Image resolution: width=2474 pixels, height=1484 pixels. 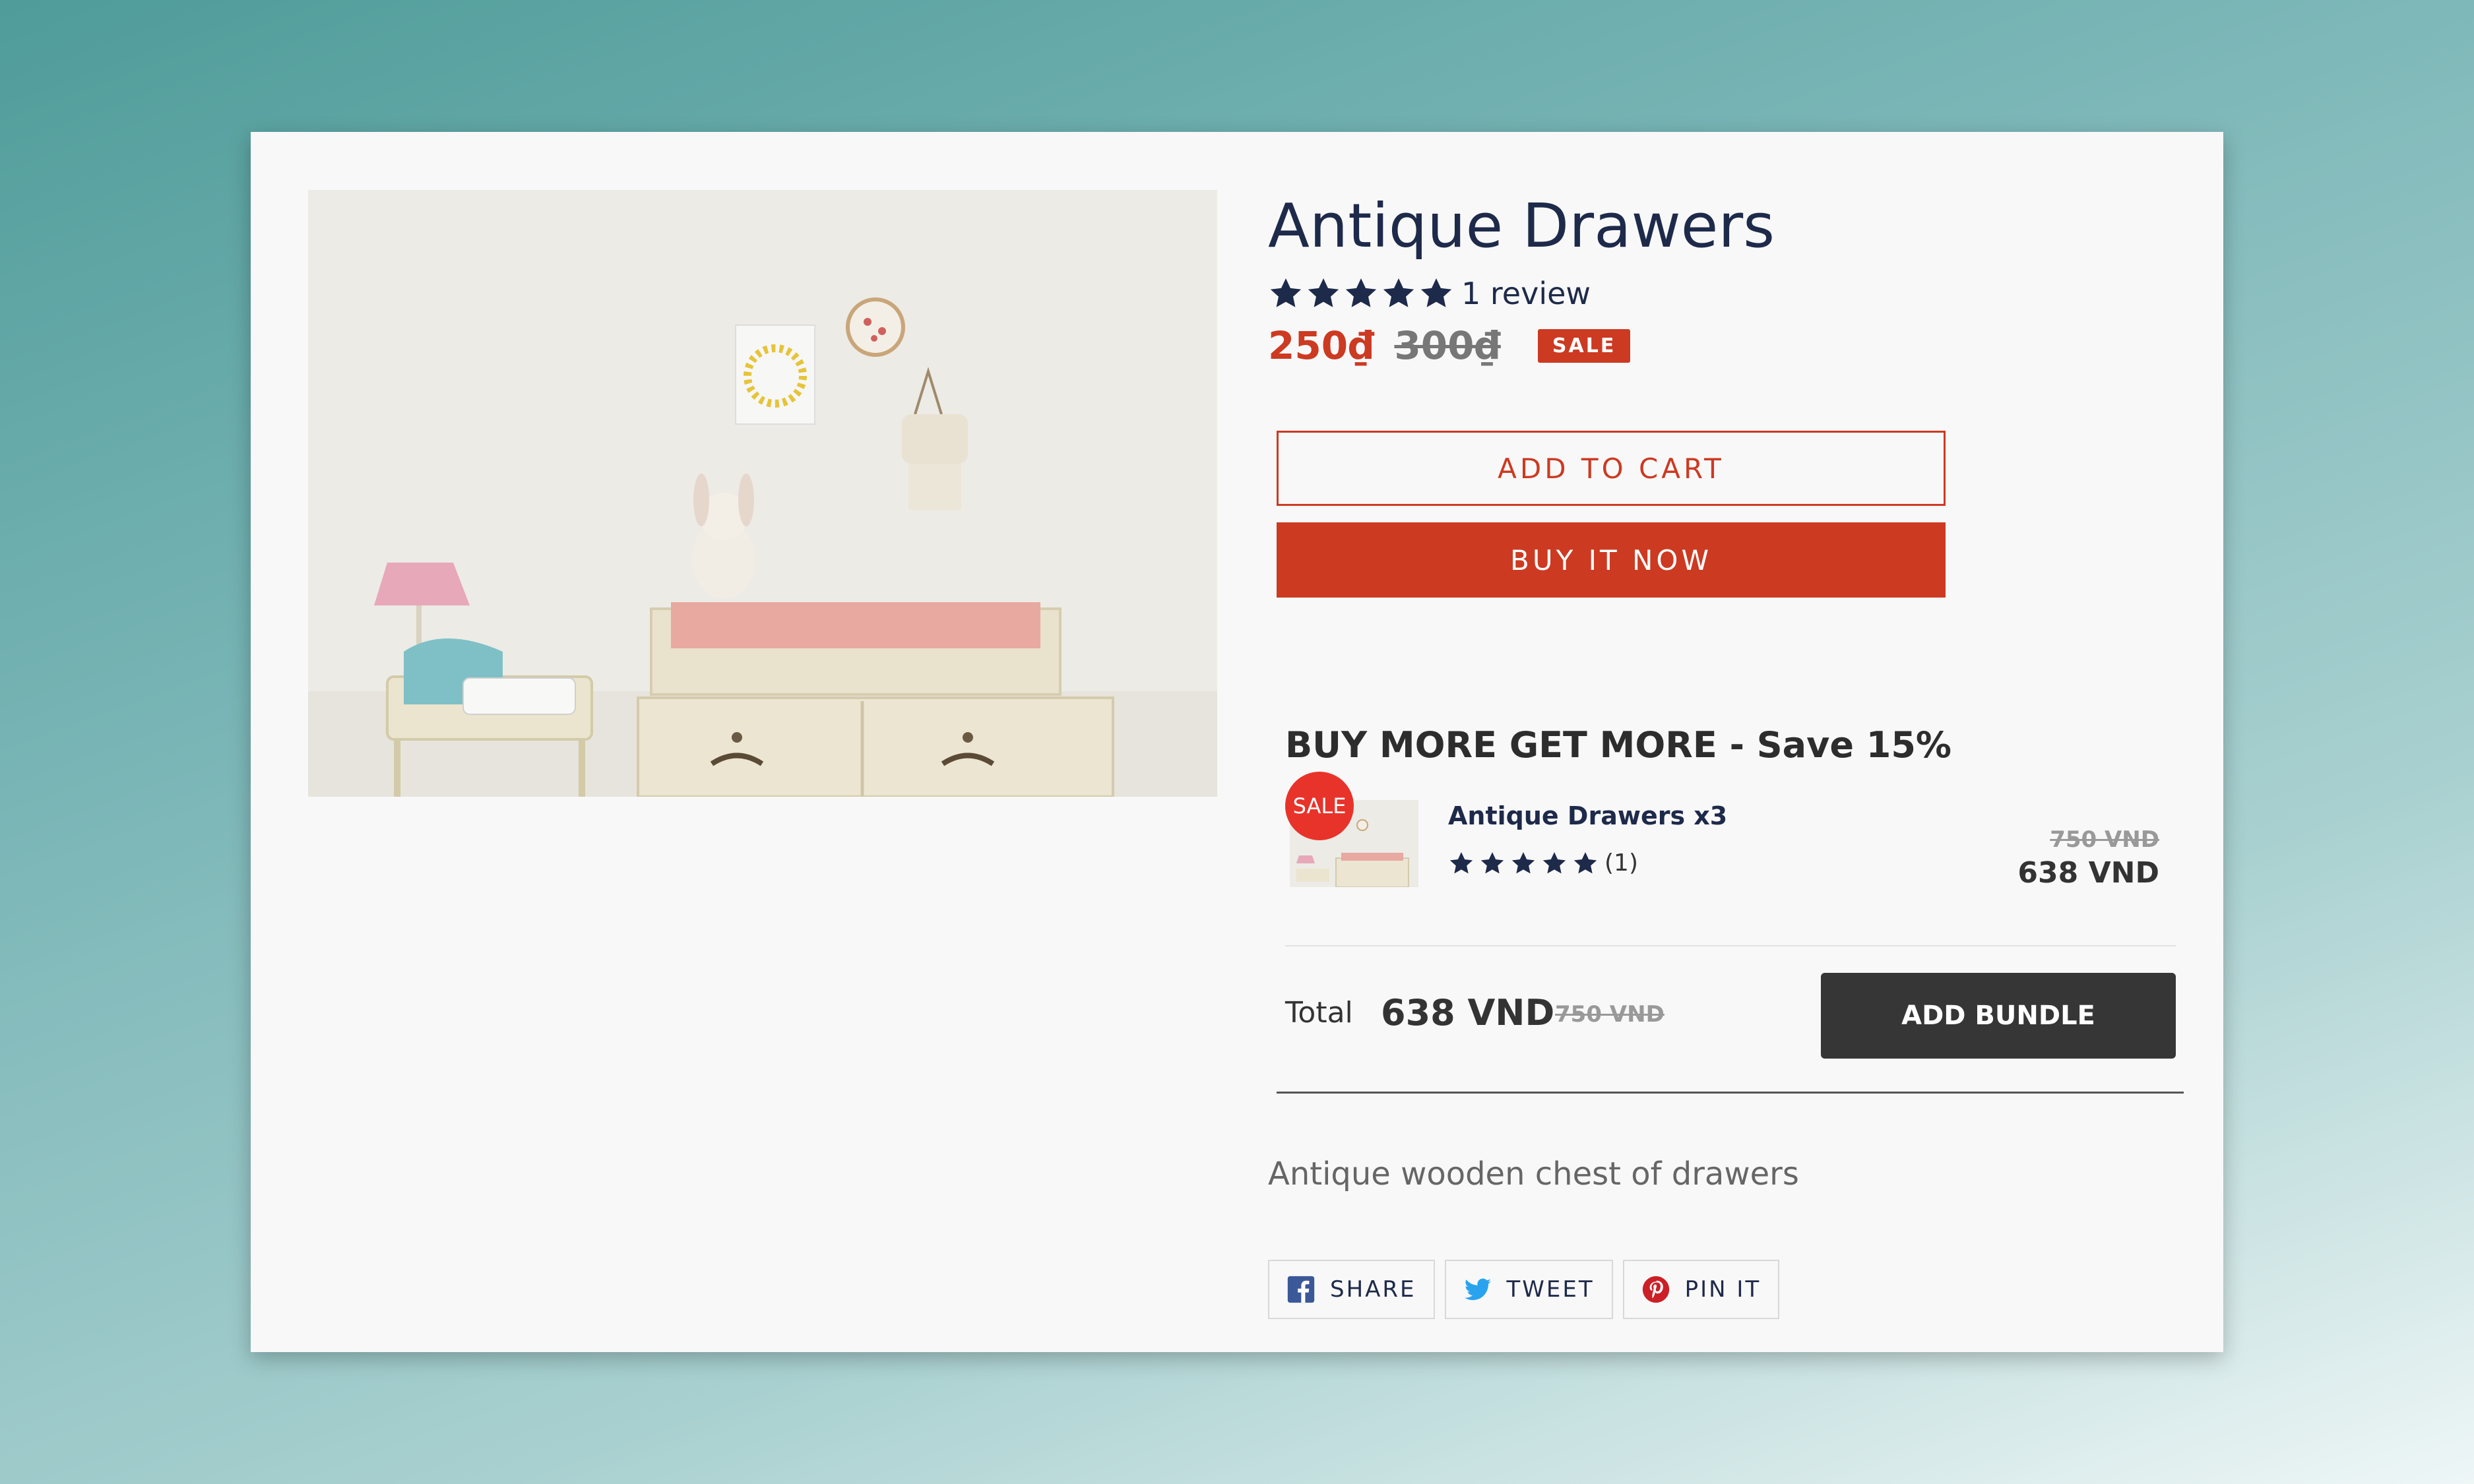 I want to click on total-old-price: 750 VND, so click(x=1610, y=1014).